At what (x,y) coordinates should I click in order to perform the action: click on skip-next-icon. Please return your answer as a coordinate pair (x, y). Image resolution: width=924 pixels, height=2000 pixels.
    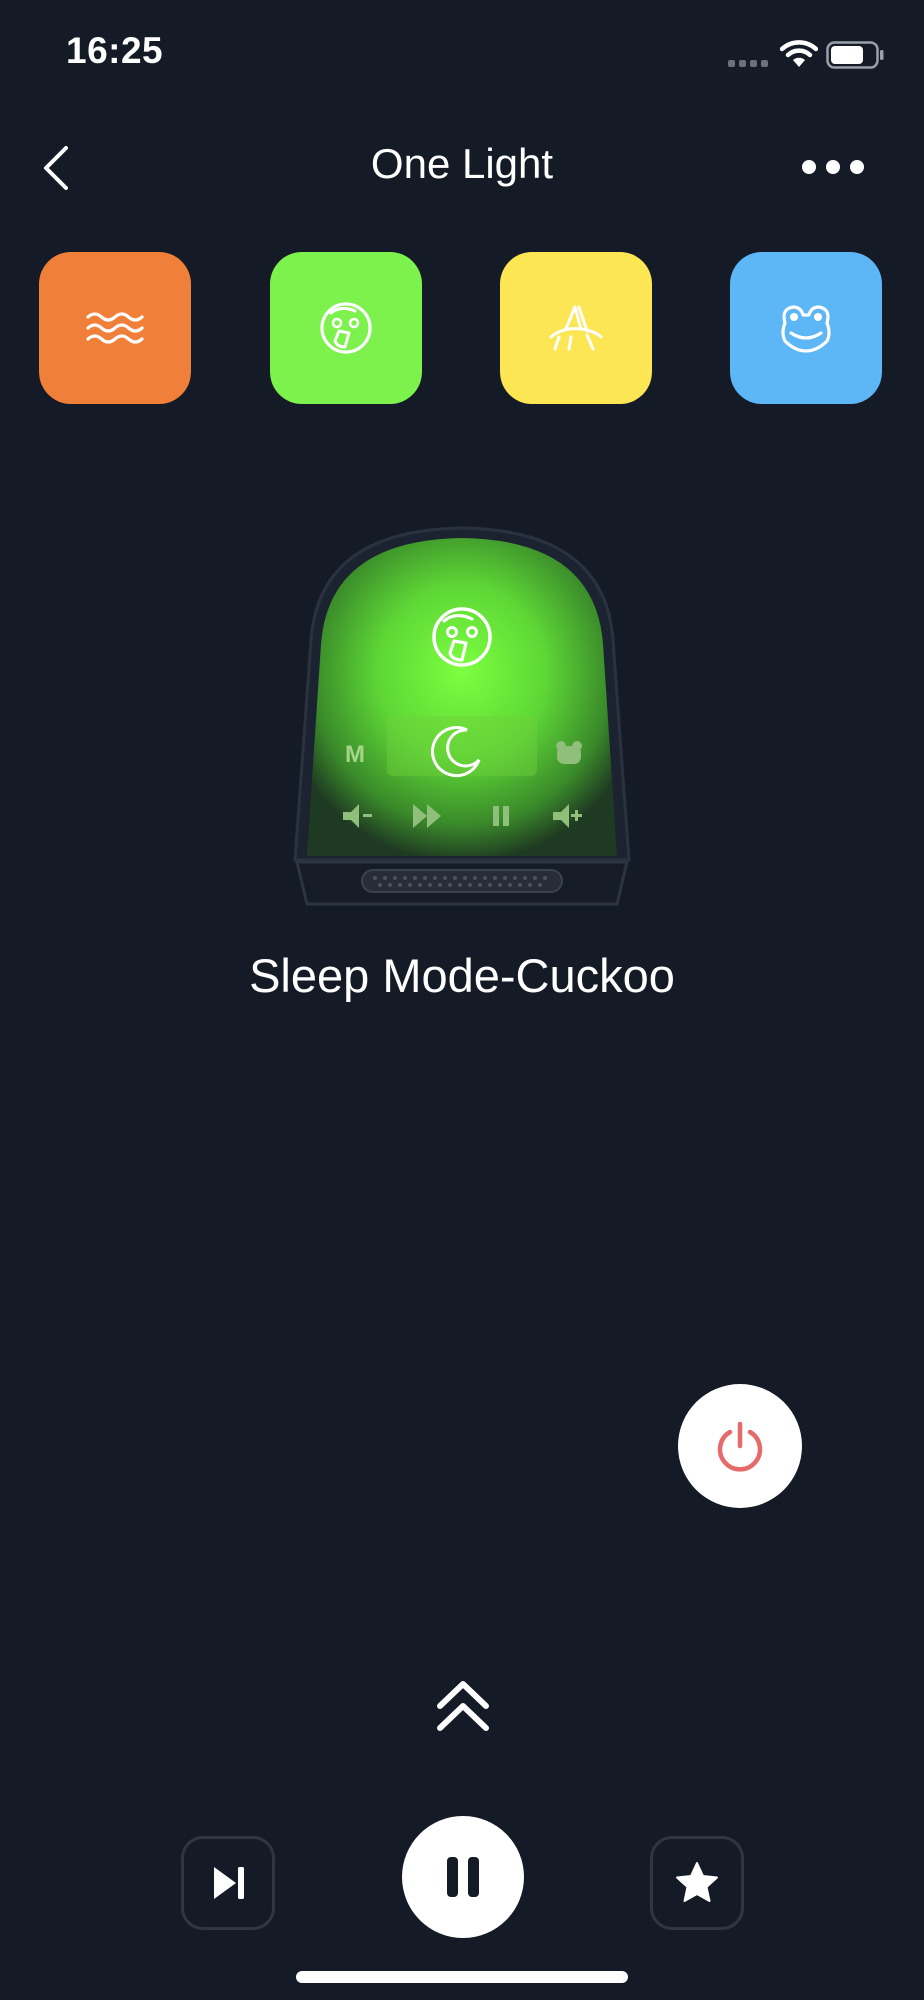
    Looking at the image, I should click on (229, 1883).